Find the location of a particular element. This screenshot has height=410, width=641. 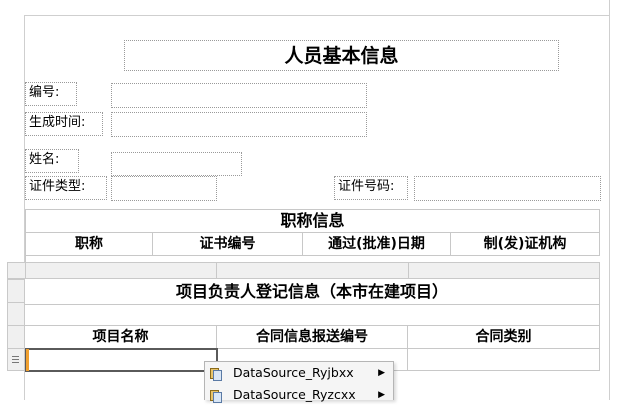

page-border-right is located at coordinates (609, 200).